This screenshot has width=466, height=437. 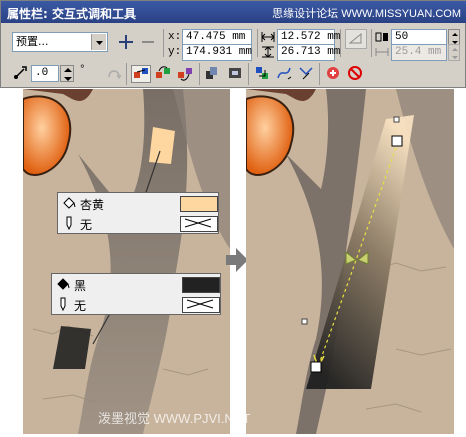 I want to click on remove-preset-icon, so click(x=148, y=43).